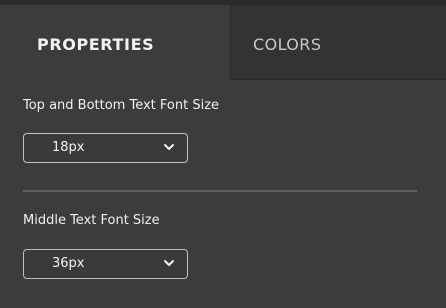 The width and height of the screenshot is (446, 308). I want to click on section-divider, so click(220, 191).